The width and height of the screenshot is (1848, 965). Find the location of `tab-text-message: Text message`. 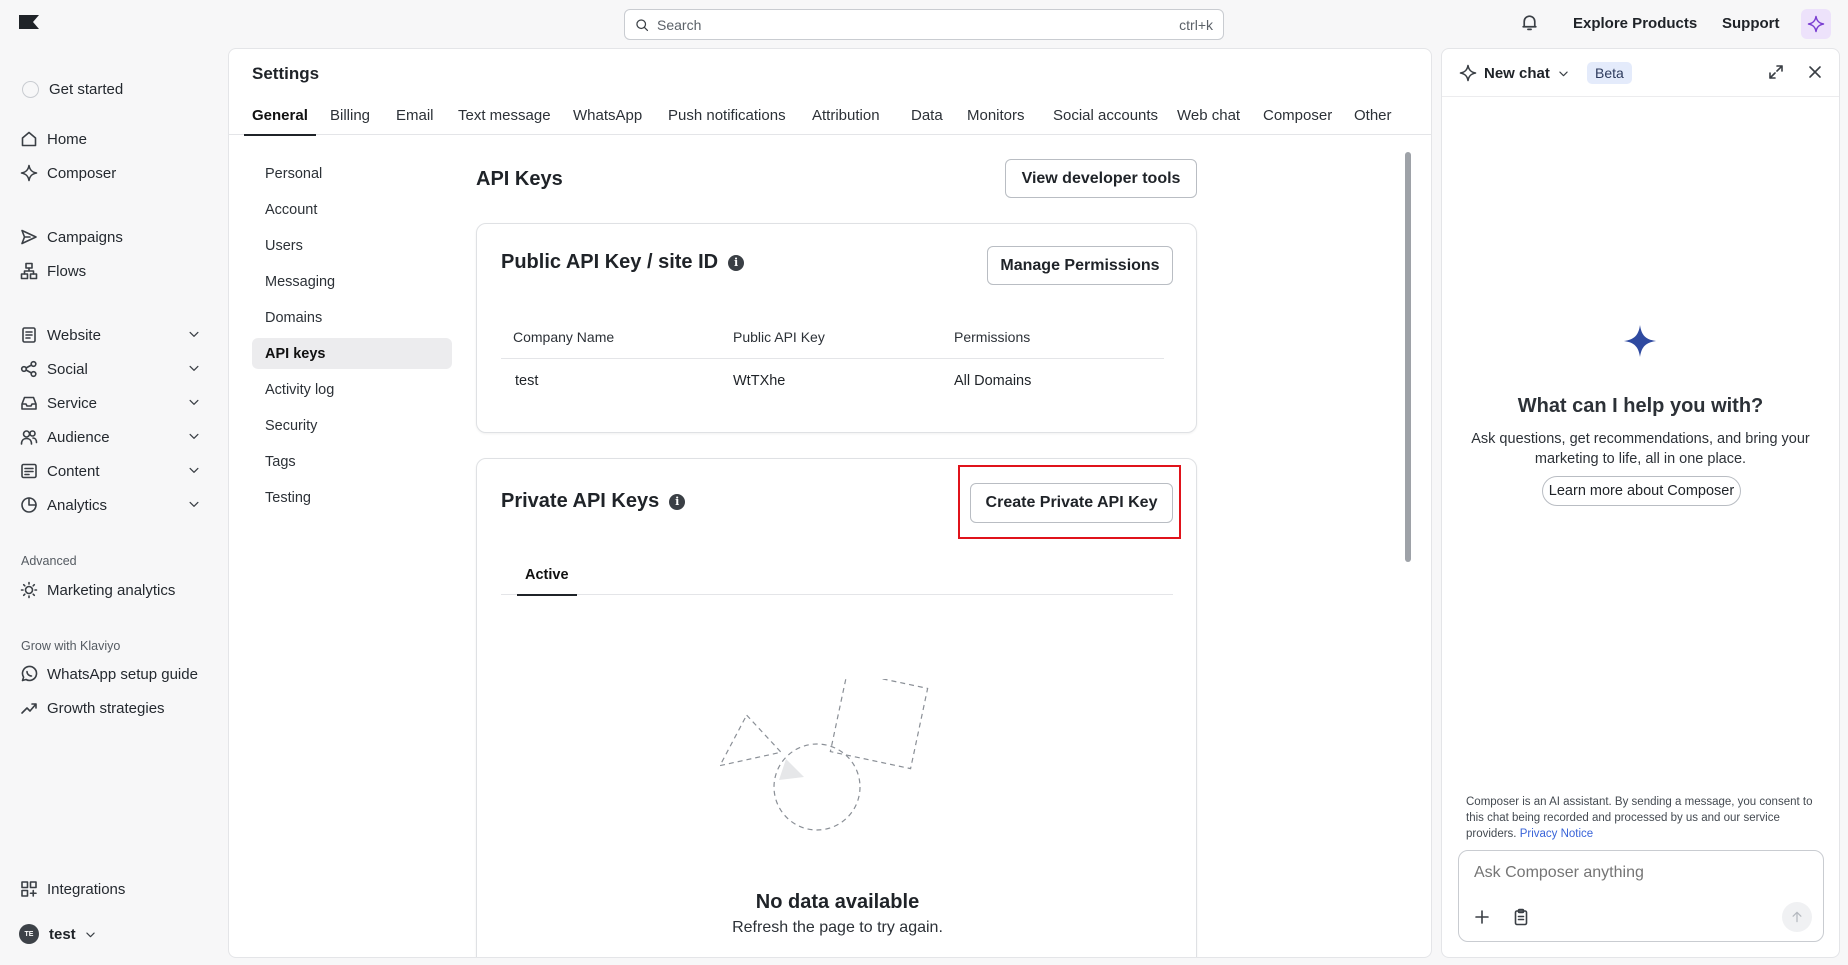

tab-text-message: Text message is located at coordinates (504, 121).